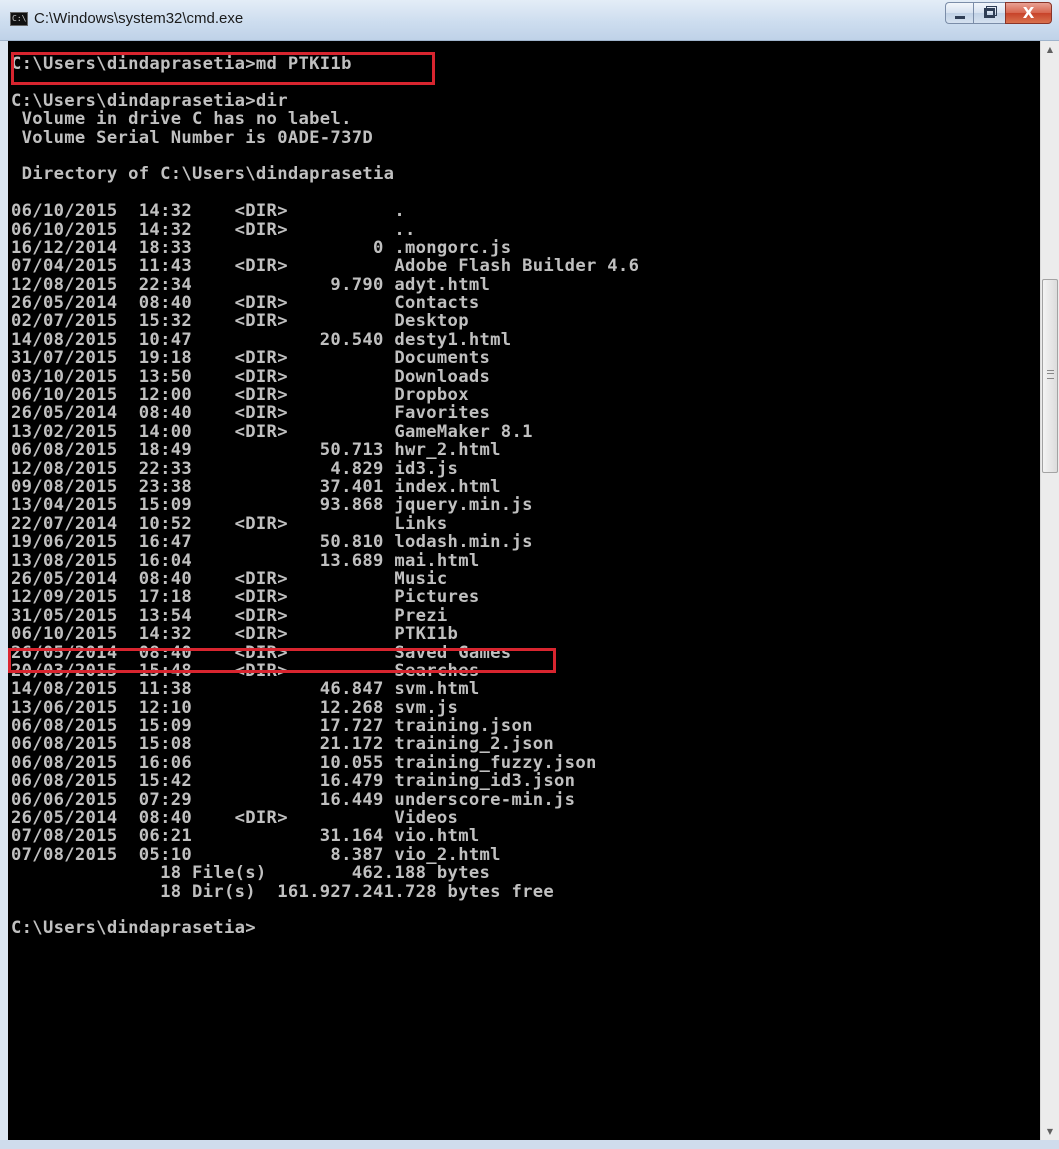 The image size is (1059, 1149). I want to click on caption-buttons: X, so click(998, 13).